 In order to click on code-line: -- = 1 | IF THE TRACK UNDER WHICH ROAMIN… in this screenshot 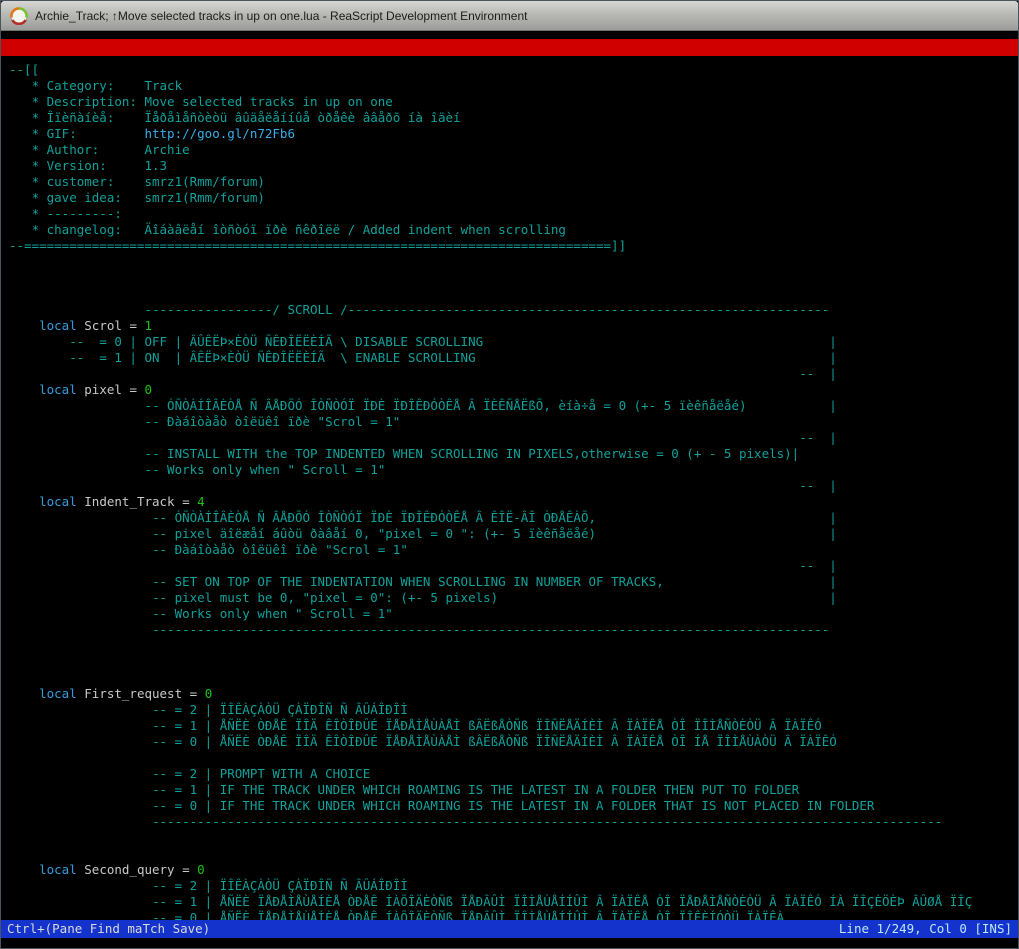, I will do `click(404, 789)`.